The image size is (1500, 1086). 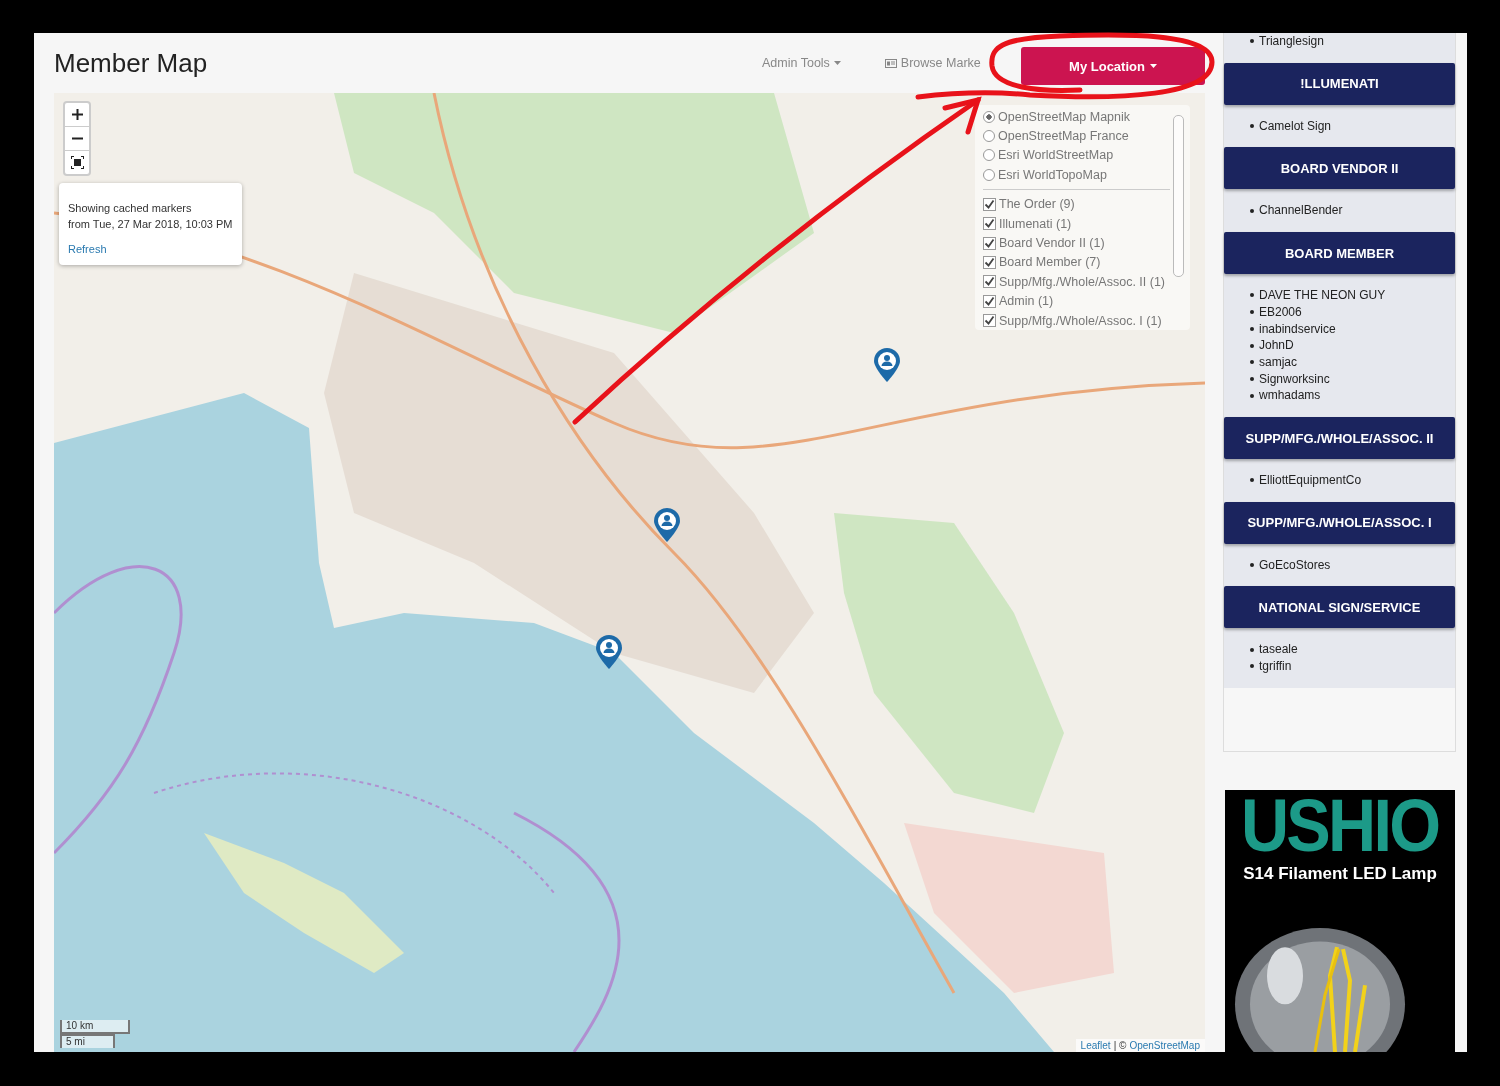 What do you see at coordinates (1301, 211) in the screenshot?
I see `member-name: ChannelBender` at bounding box center [1301, 211].